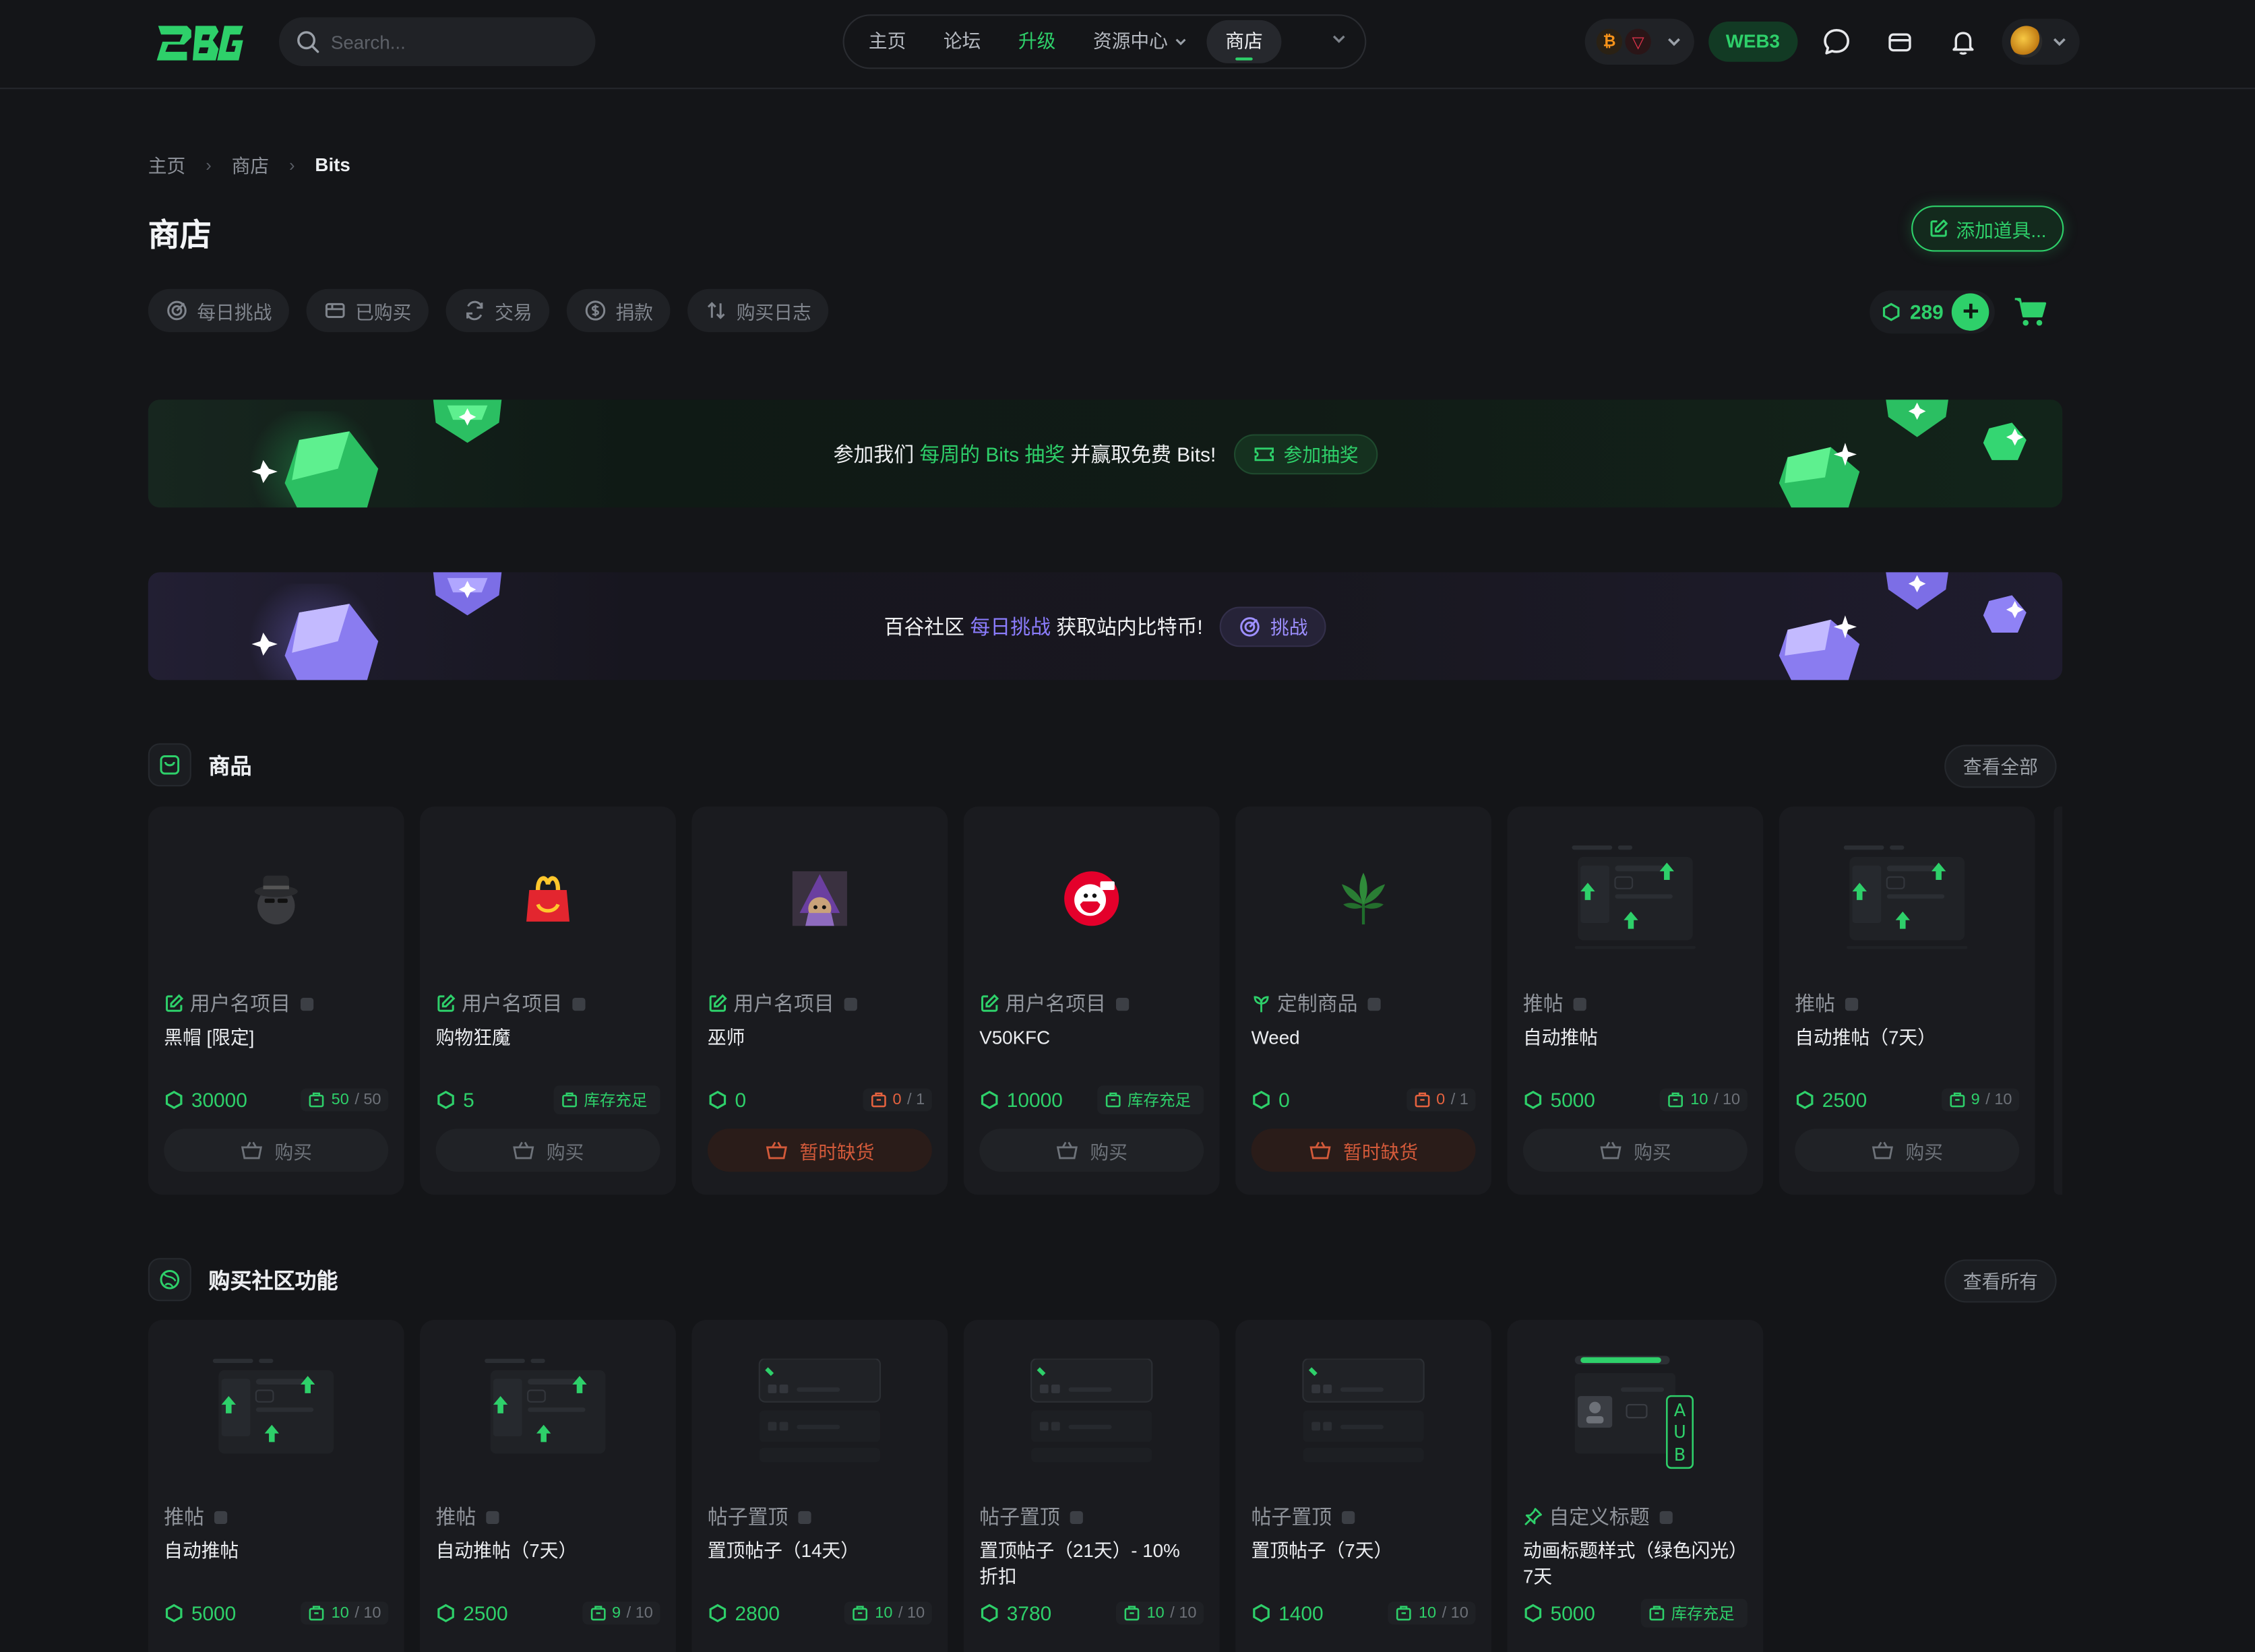 This screenshot has width=2255, height=1652. What do you see at coordinates (1680, 1455) in the screenshot?
I see `svg-text: B` at bounding box center [1680, 1455].